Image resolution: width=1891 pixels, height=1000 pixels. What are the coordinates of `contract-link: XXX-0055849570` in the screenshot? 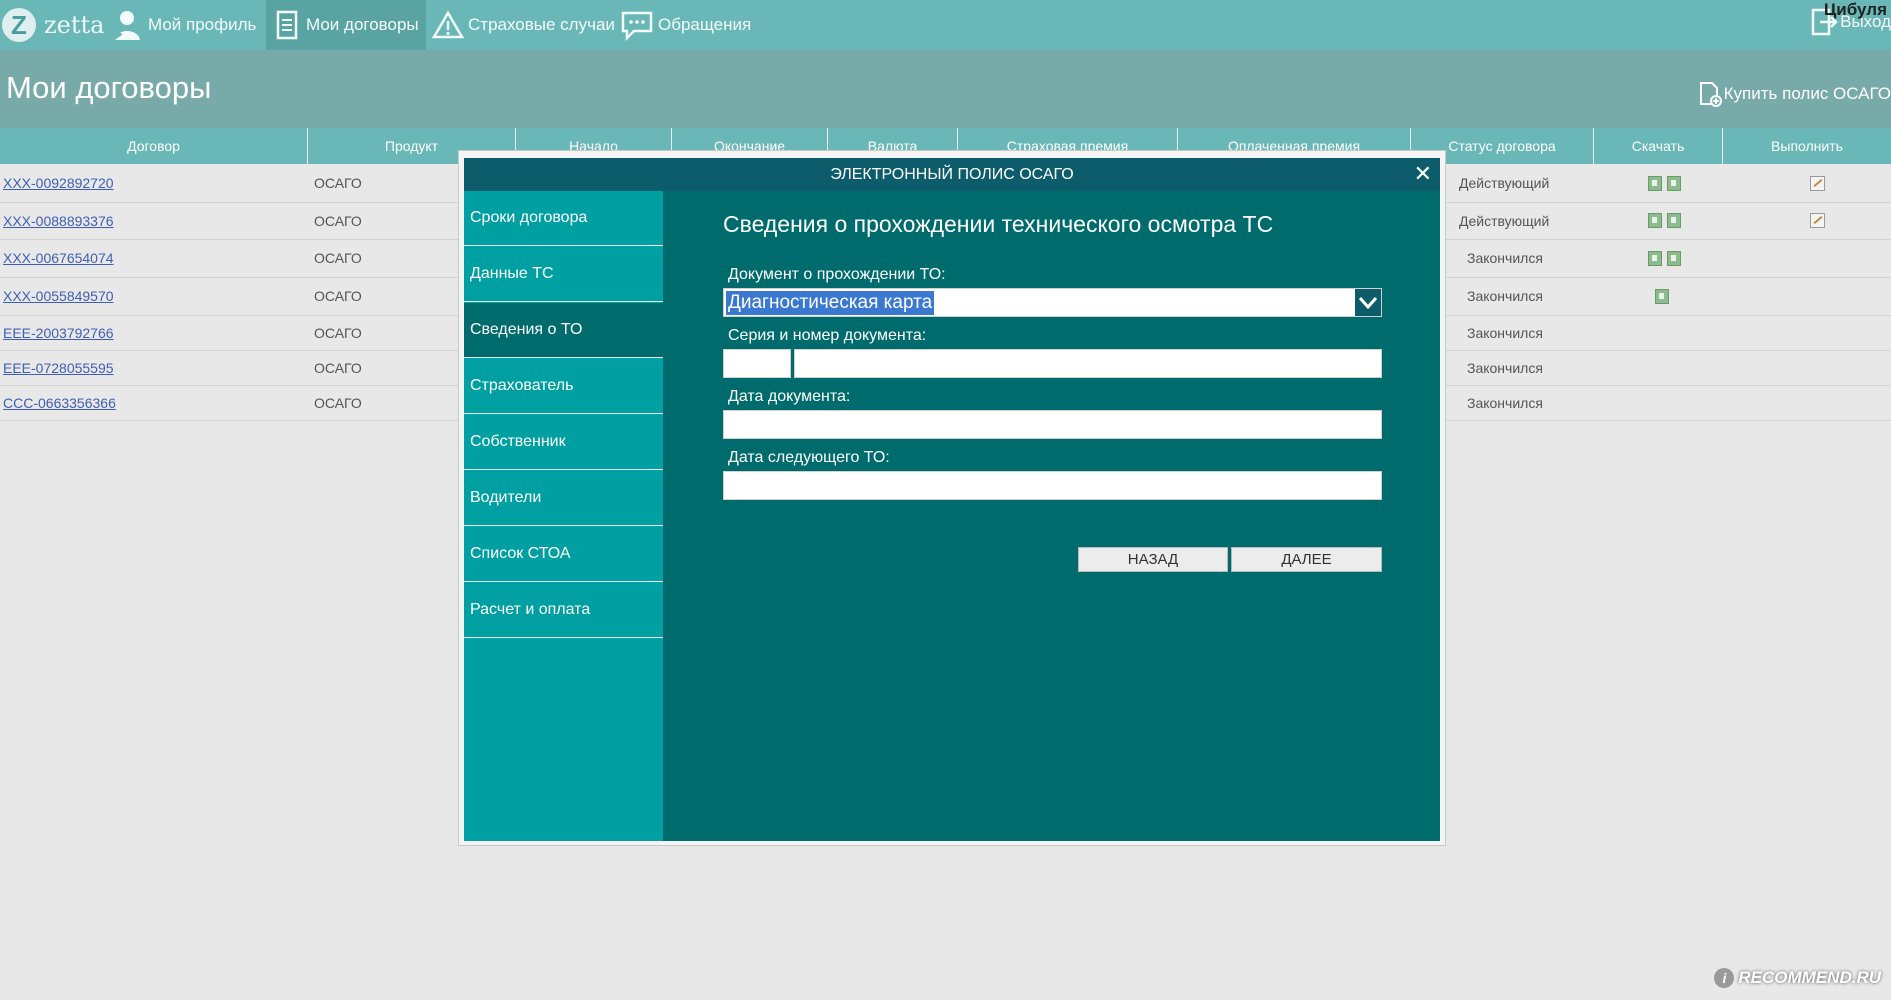 It's located at (58, 296).